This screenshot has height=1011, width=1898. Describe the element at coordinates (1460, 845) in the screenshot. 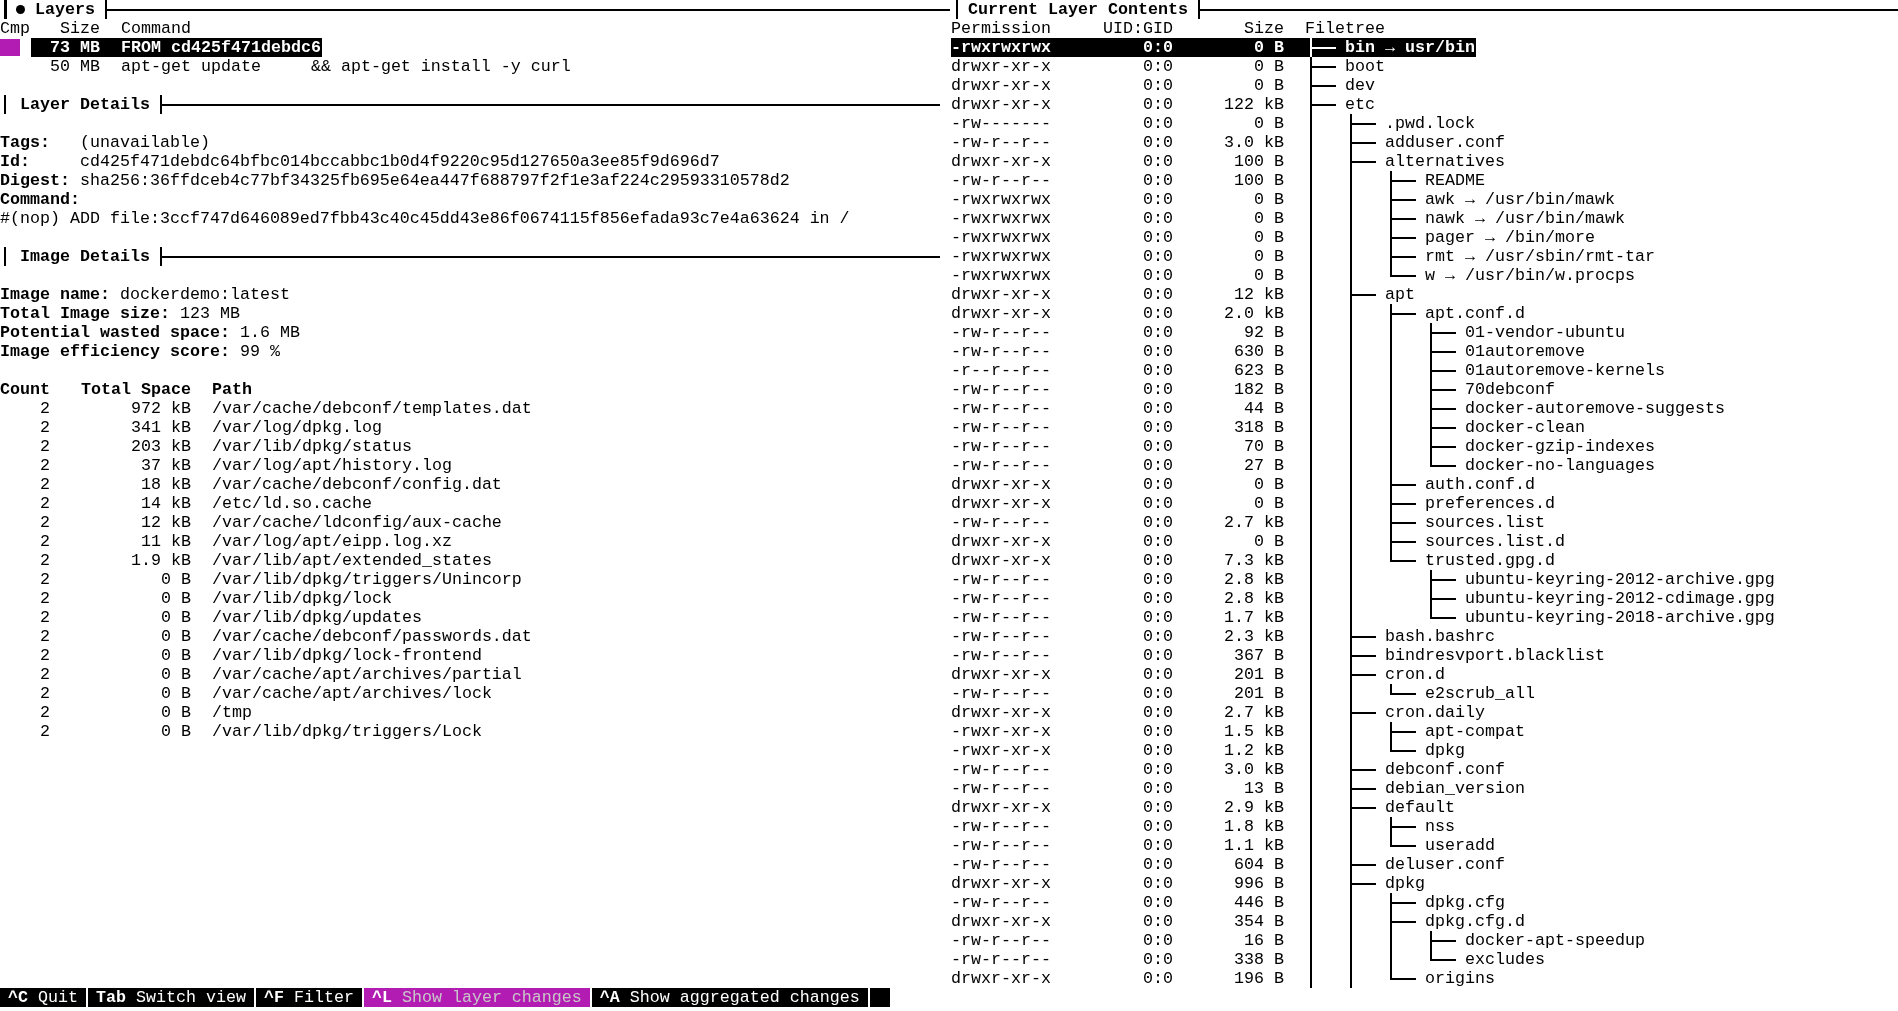

I see `tree-item-name: useradd` at that location.